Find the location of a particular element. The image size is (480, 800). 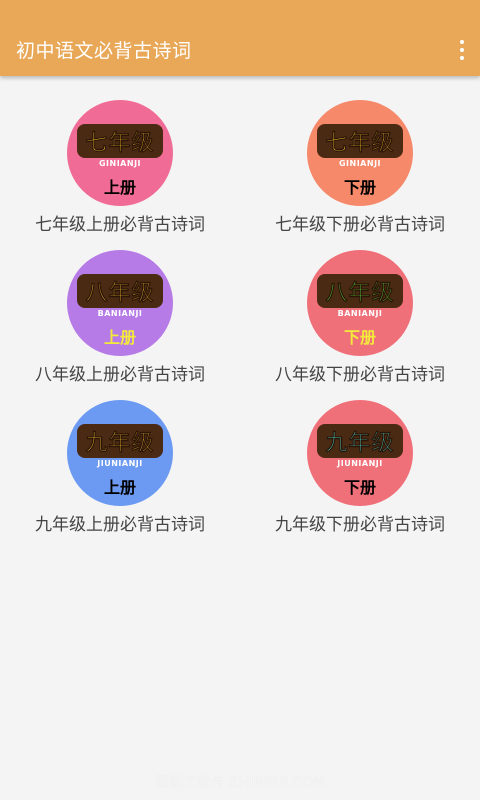

grade-caption: 七年级下册必背古诗词 is located at coordinates (360, 225).